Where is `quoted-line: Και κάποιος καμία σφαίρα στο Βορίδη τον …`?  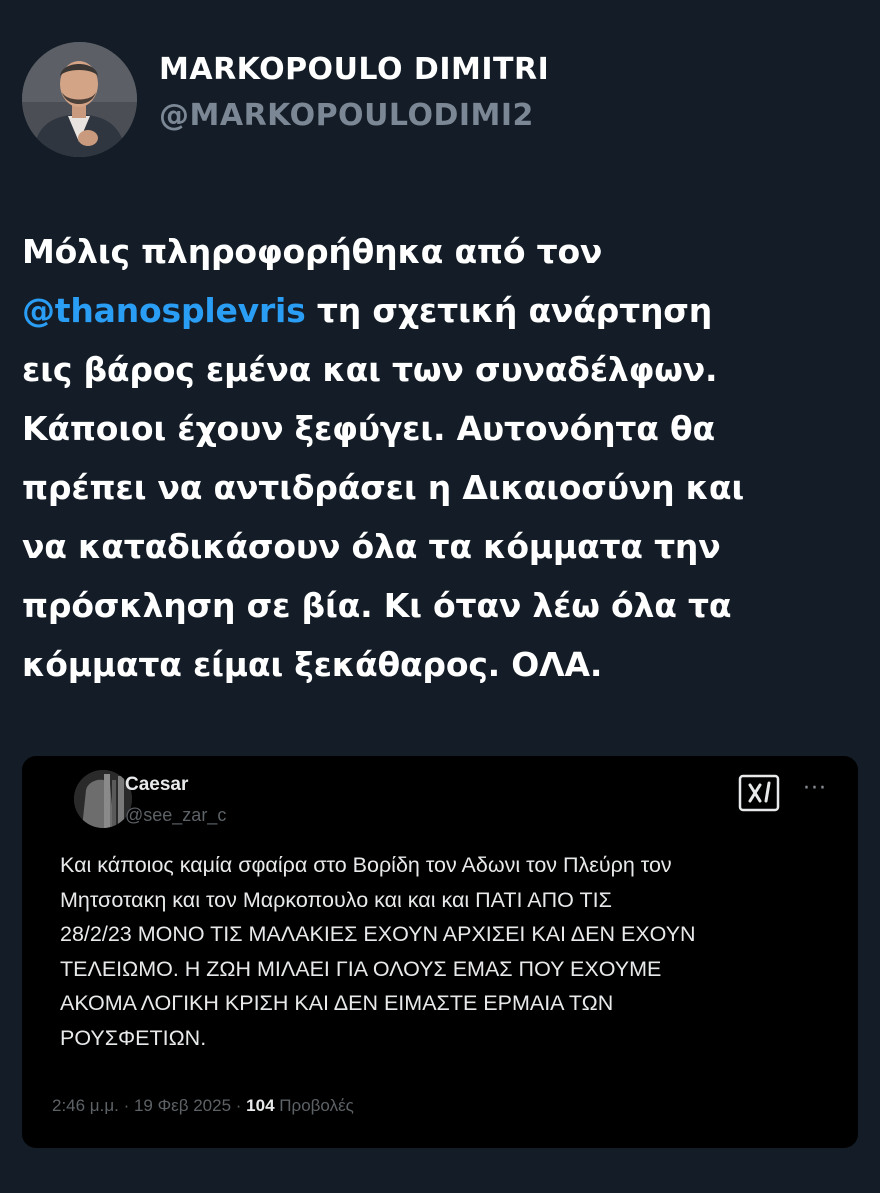
quoted-line: Και κάποιος καμία σφαίρα στο Βορίδη τον … is located at coordinates (366, 865).